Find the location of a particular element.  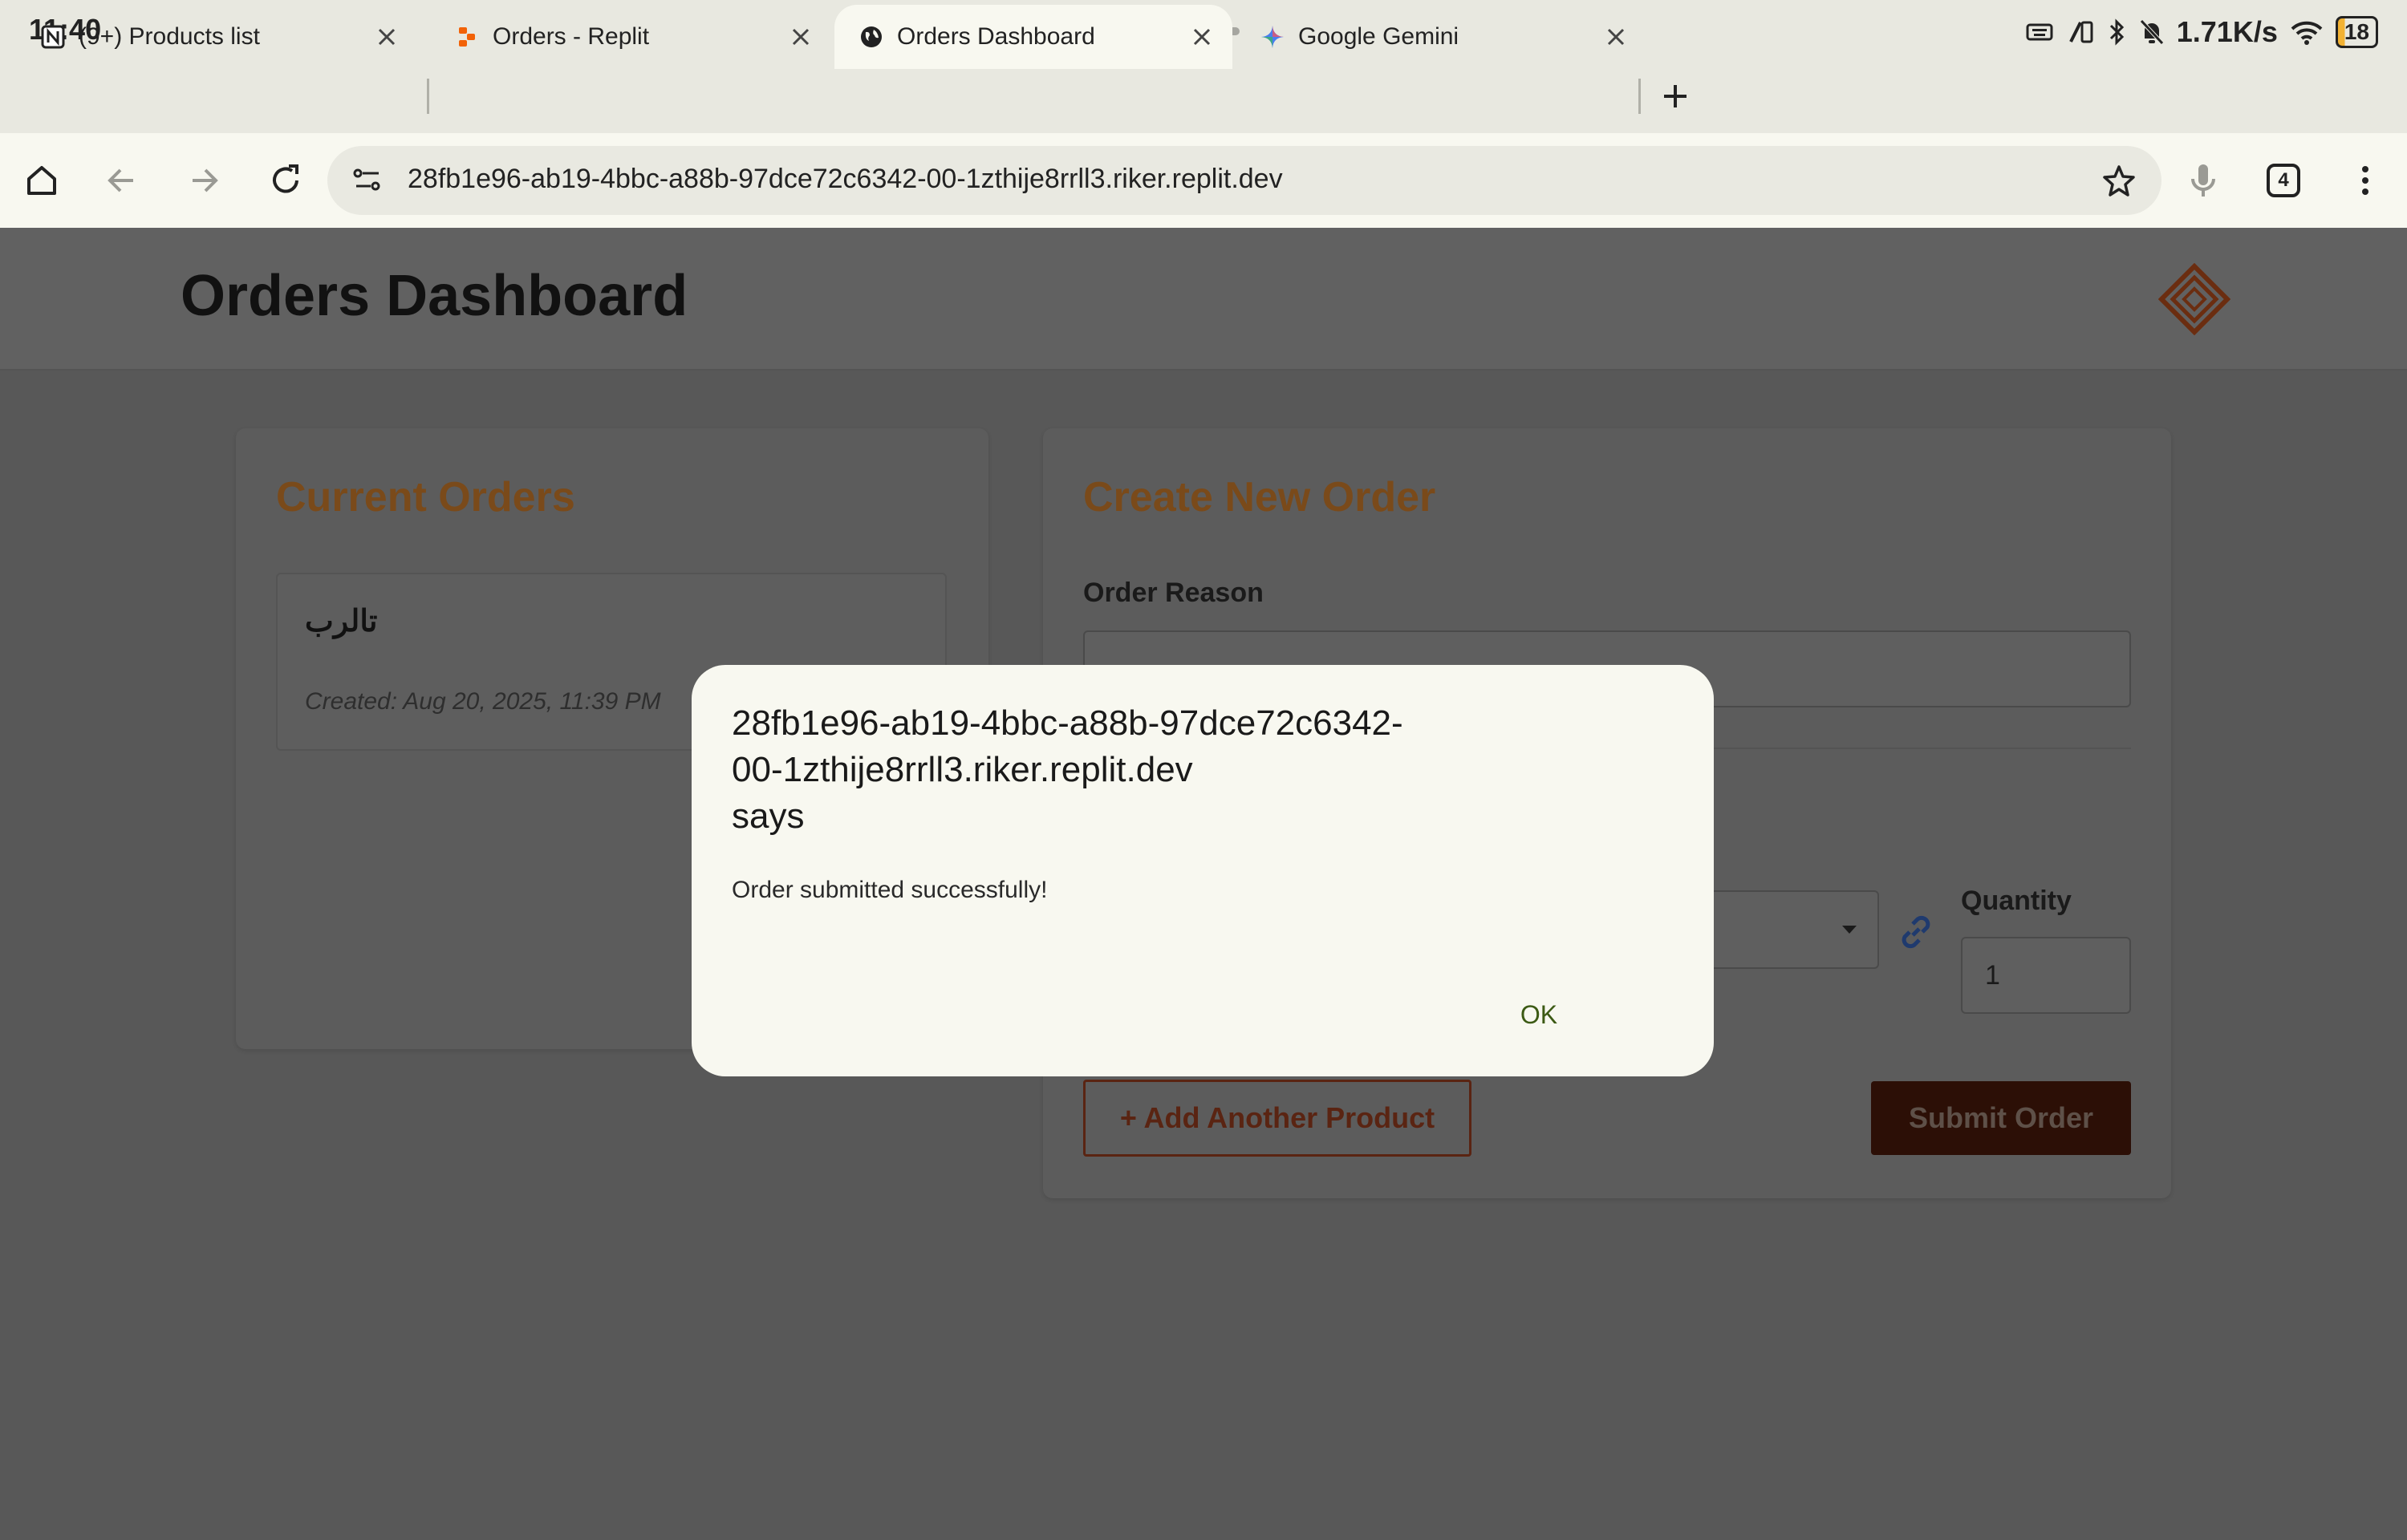

dropdown-arrow-icon is located at coordinates (1850, 930).